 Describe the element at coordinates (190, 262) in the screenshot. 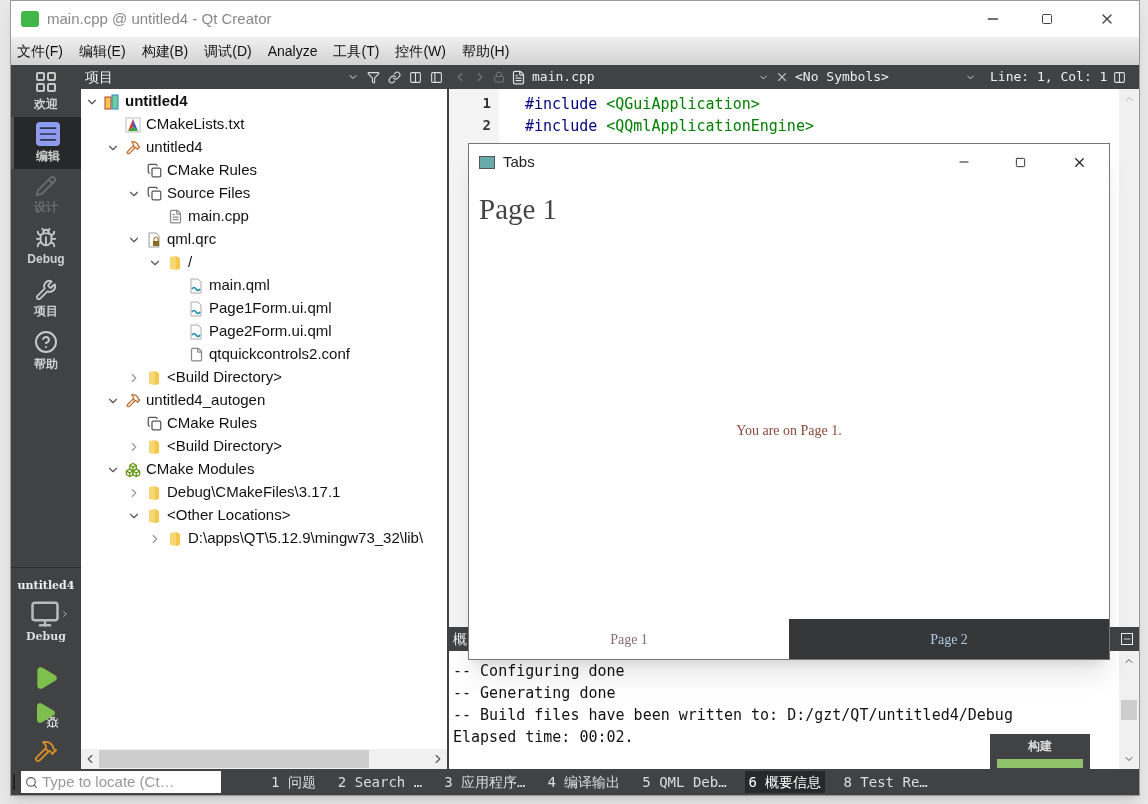

I see `tree-item: /` at that location.